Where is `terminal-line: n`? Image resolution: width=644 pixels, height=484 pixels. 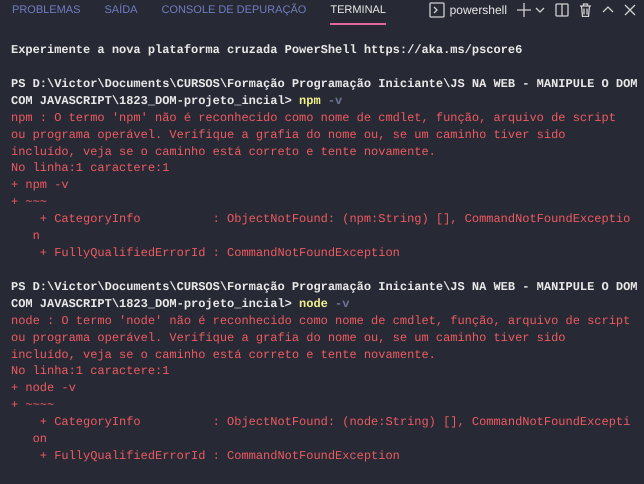
terminal-line: n is located at coordinates (36, 236).